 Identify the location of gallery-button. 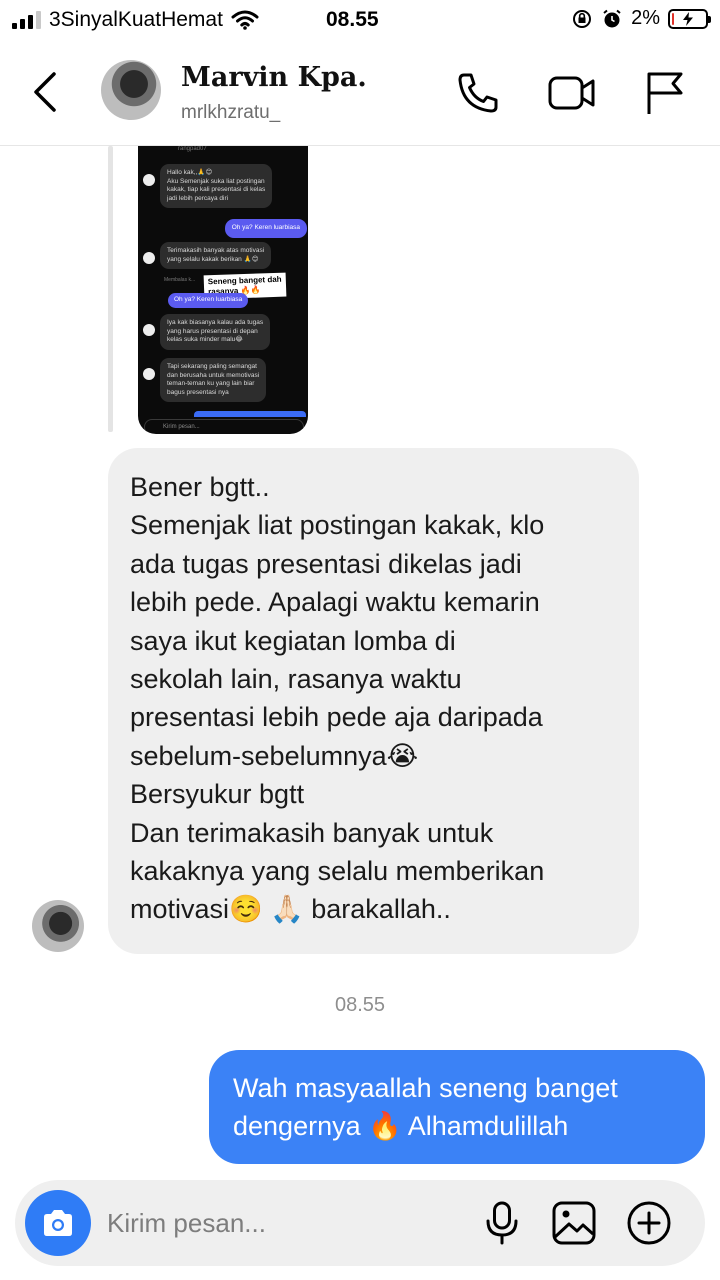
(574, 1223).